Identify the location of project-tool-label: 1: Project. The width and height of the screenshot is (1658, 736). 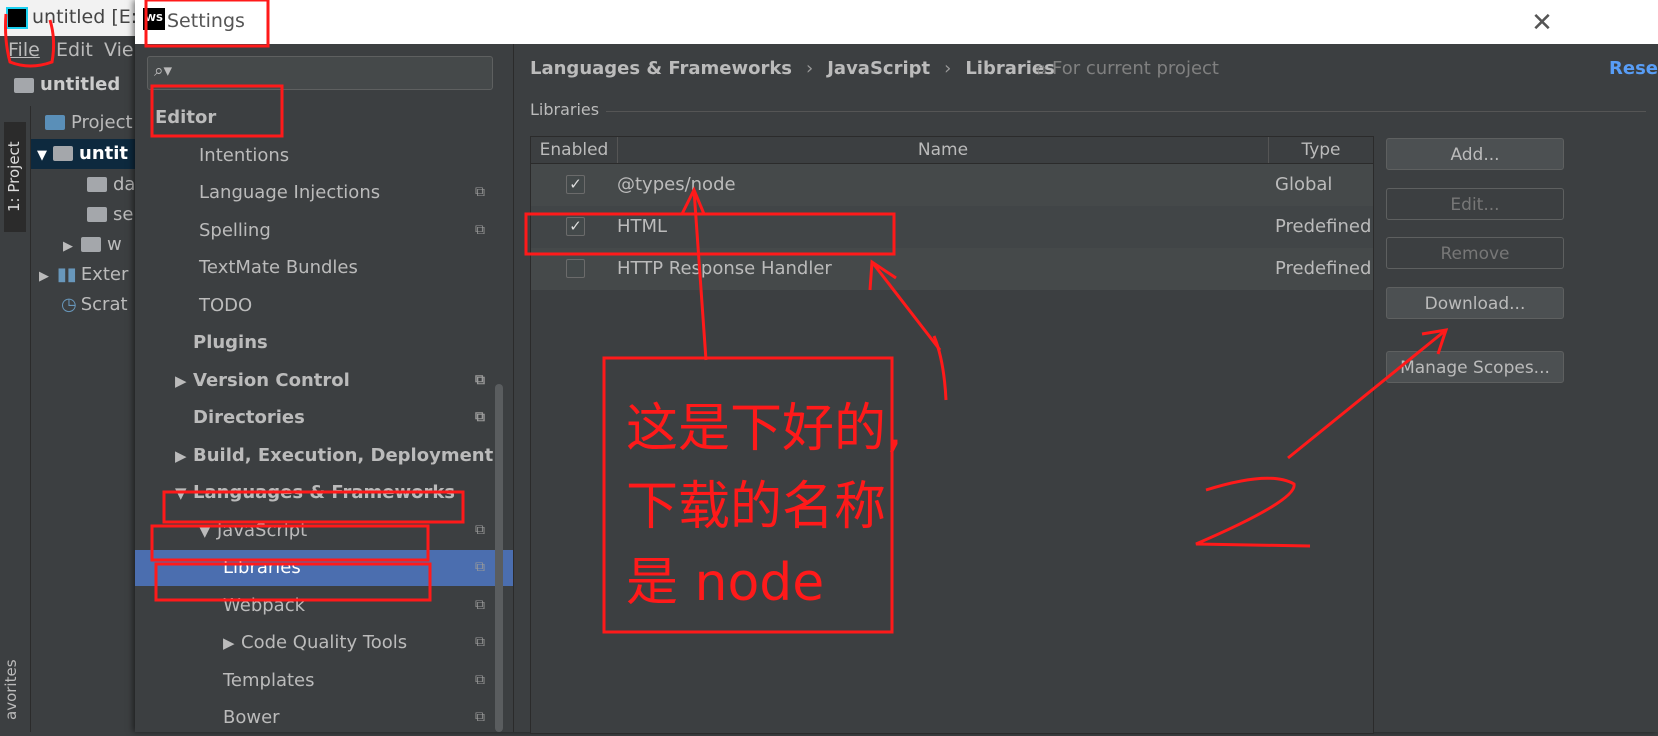
(14, 176).